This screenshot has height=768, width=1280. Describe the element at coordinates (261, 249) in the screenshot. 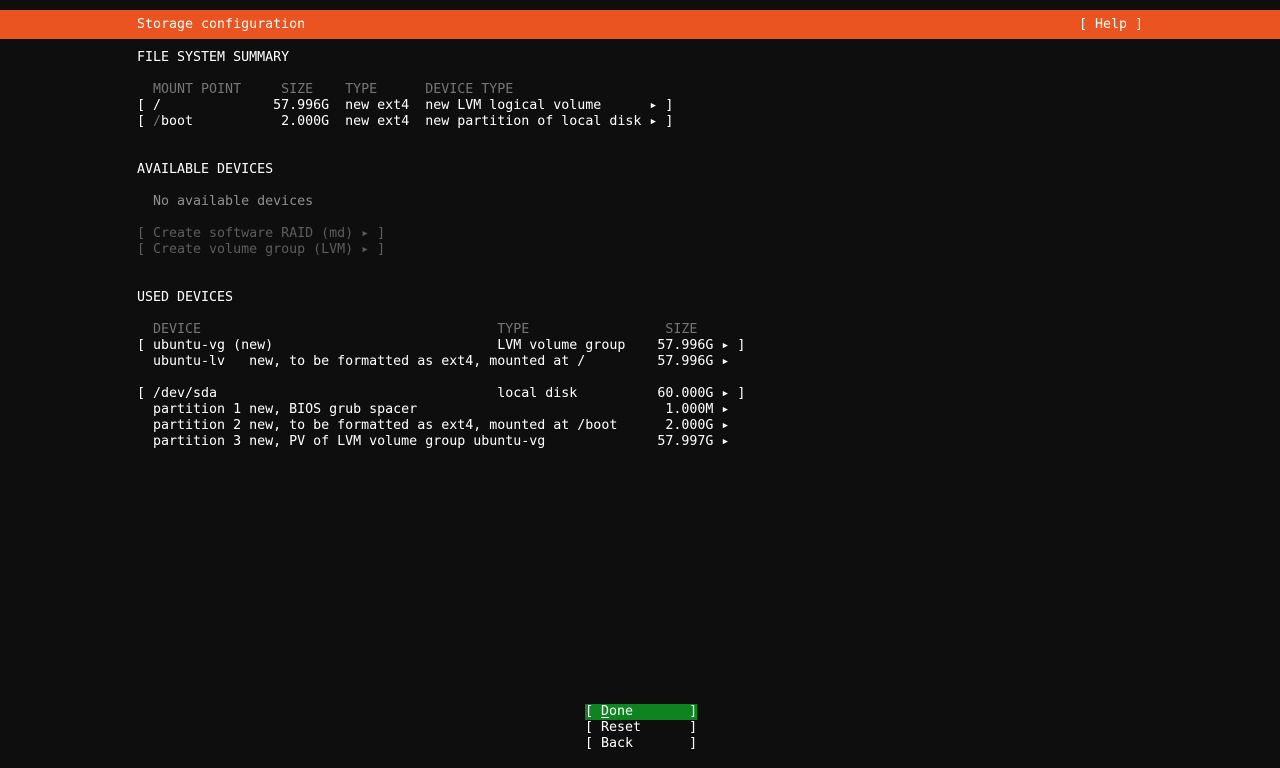

I see `create-lvm-button: [ Create volume group (LVM) ▸ ]` at that location.